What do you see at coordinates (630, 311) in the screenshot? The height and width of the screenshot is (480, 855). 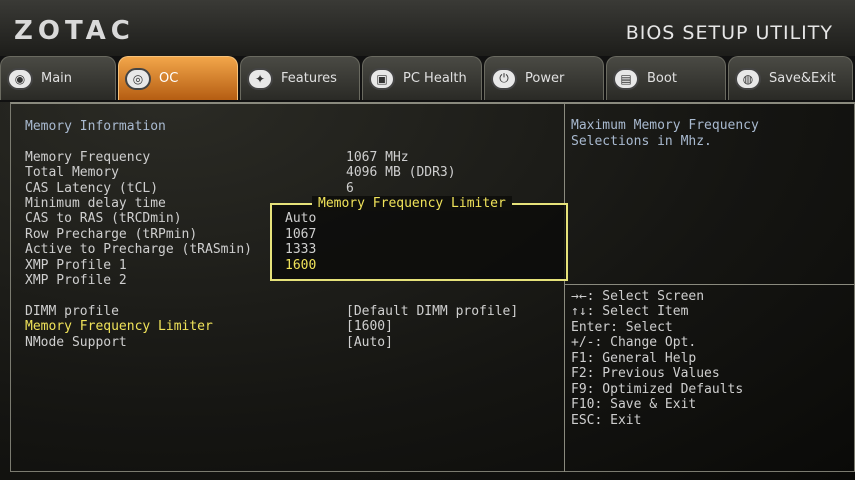 I see `key-hint-select-item: ↑↓: Select Item` at bounding box center [630, 311].